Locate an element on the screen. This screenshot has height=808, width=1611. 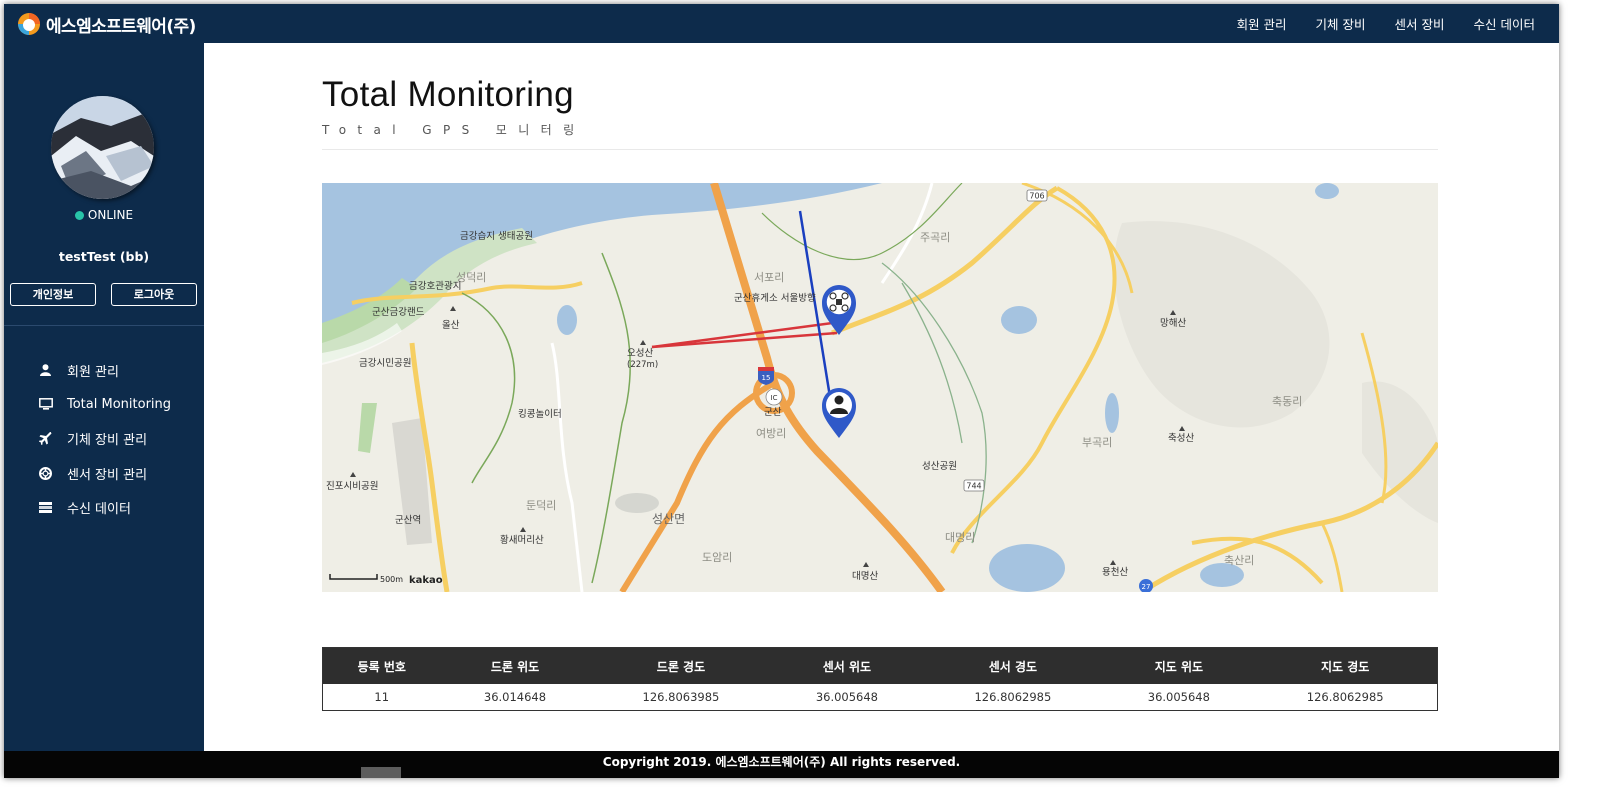
sidebar-item-label: 기체 장비 관리 is located at coordinates (107, 441).